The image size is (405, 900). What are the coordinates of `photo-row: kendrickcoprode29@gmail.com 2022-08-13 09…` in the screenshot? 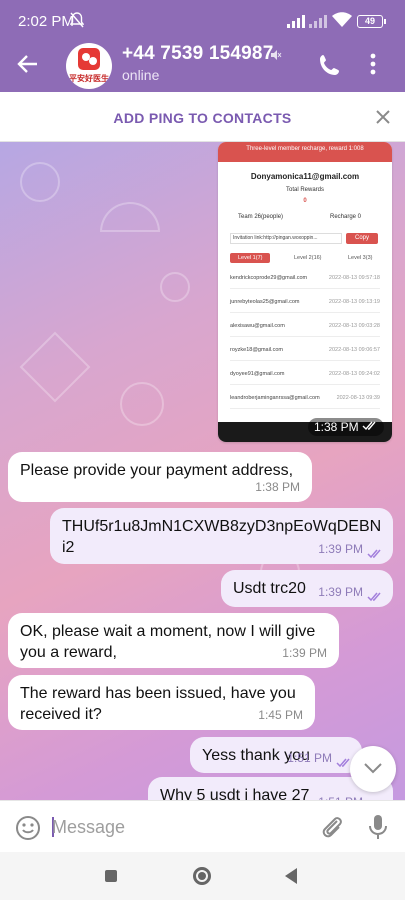 It's located at (305, 278).